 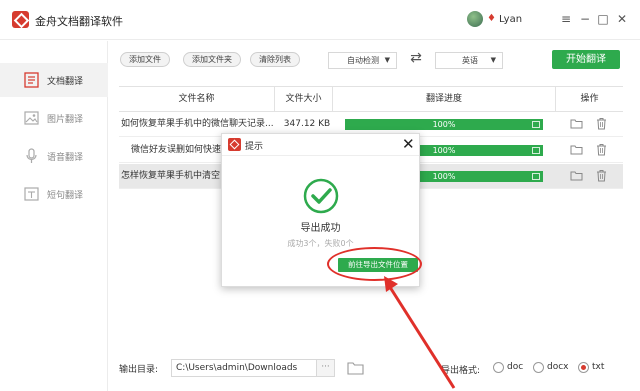 What do you see at coordinates (443, 99) in the screenshot?
I see `column-header-progress: 翻译进度` at bounding box center [443, 99].